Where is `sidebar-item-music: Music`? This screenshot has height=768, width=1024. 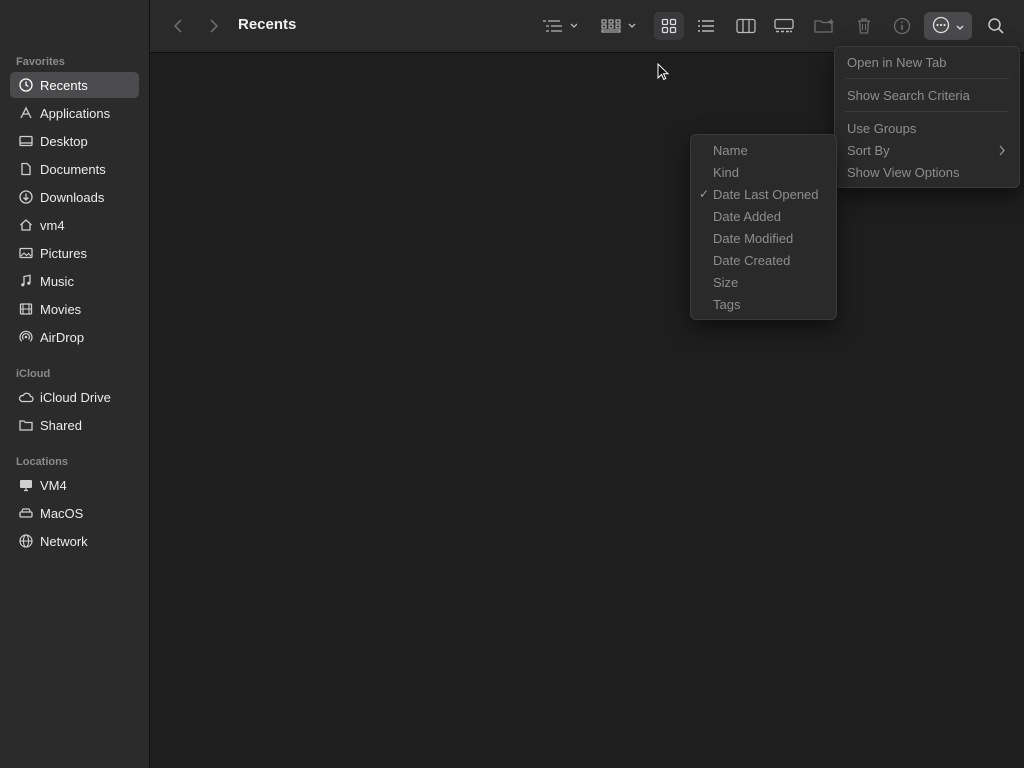
sidebar-item-music: Music is located at coordinates (74, 281).